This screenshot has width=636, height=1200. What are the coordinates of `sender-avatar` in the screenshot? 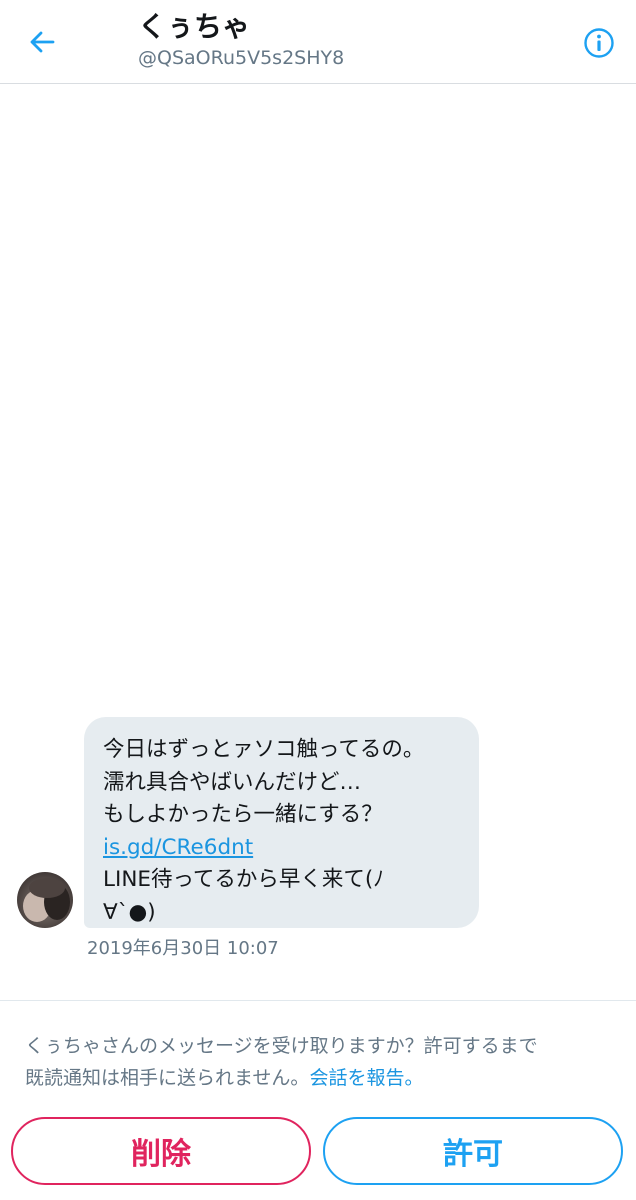 It's located at (45, 900).